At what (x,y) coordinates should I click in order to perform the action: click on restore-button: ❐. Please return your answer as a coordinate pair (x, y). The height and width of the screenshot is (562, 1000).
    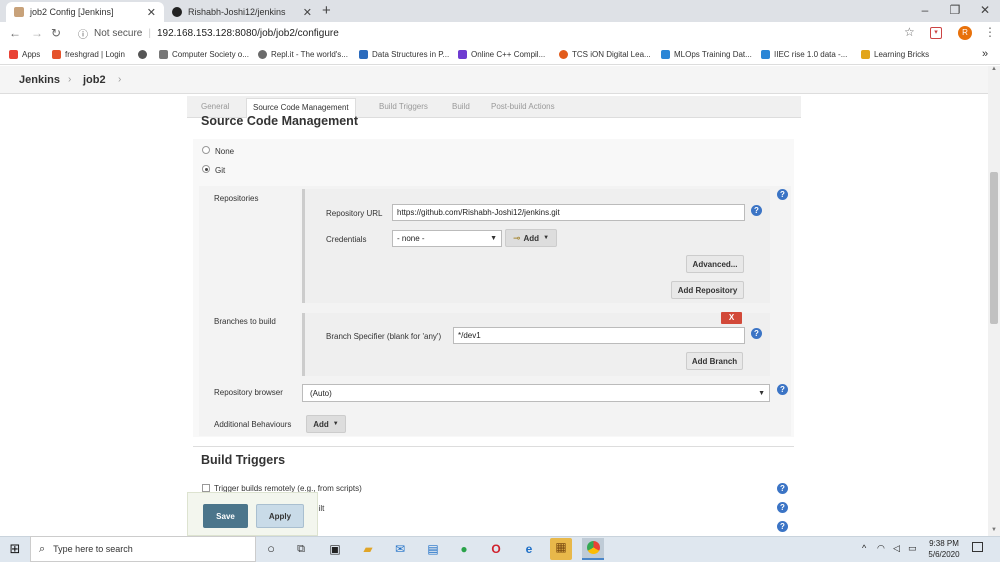
    Looking at the image, I should click on (955, 10).